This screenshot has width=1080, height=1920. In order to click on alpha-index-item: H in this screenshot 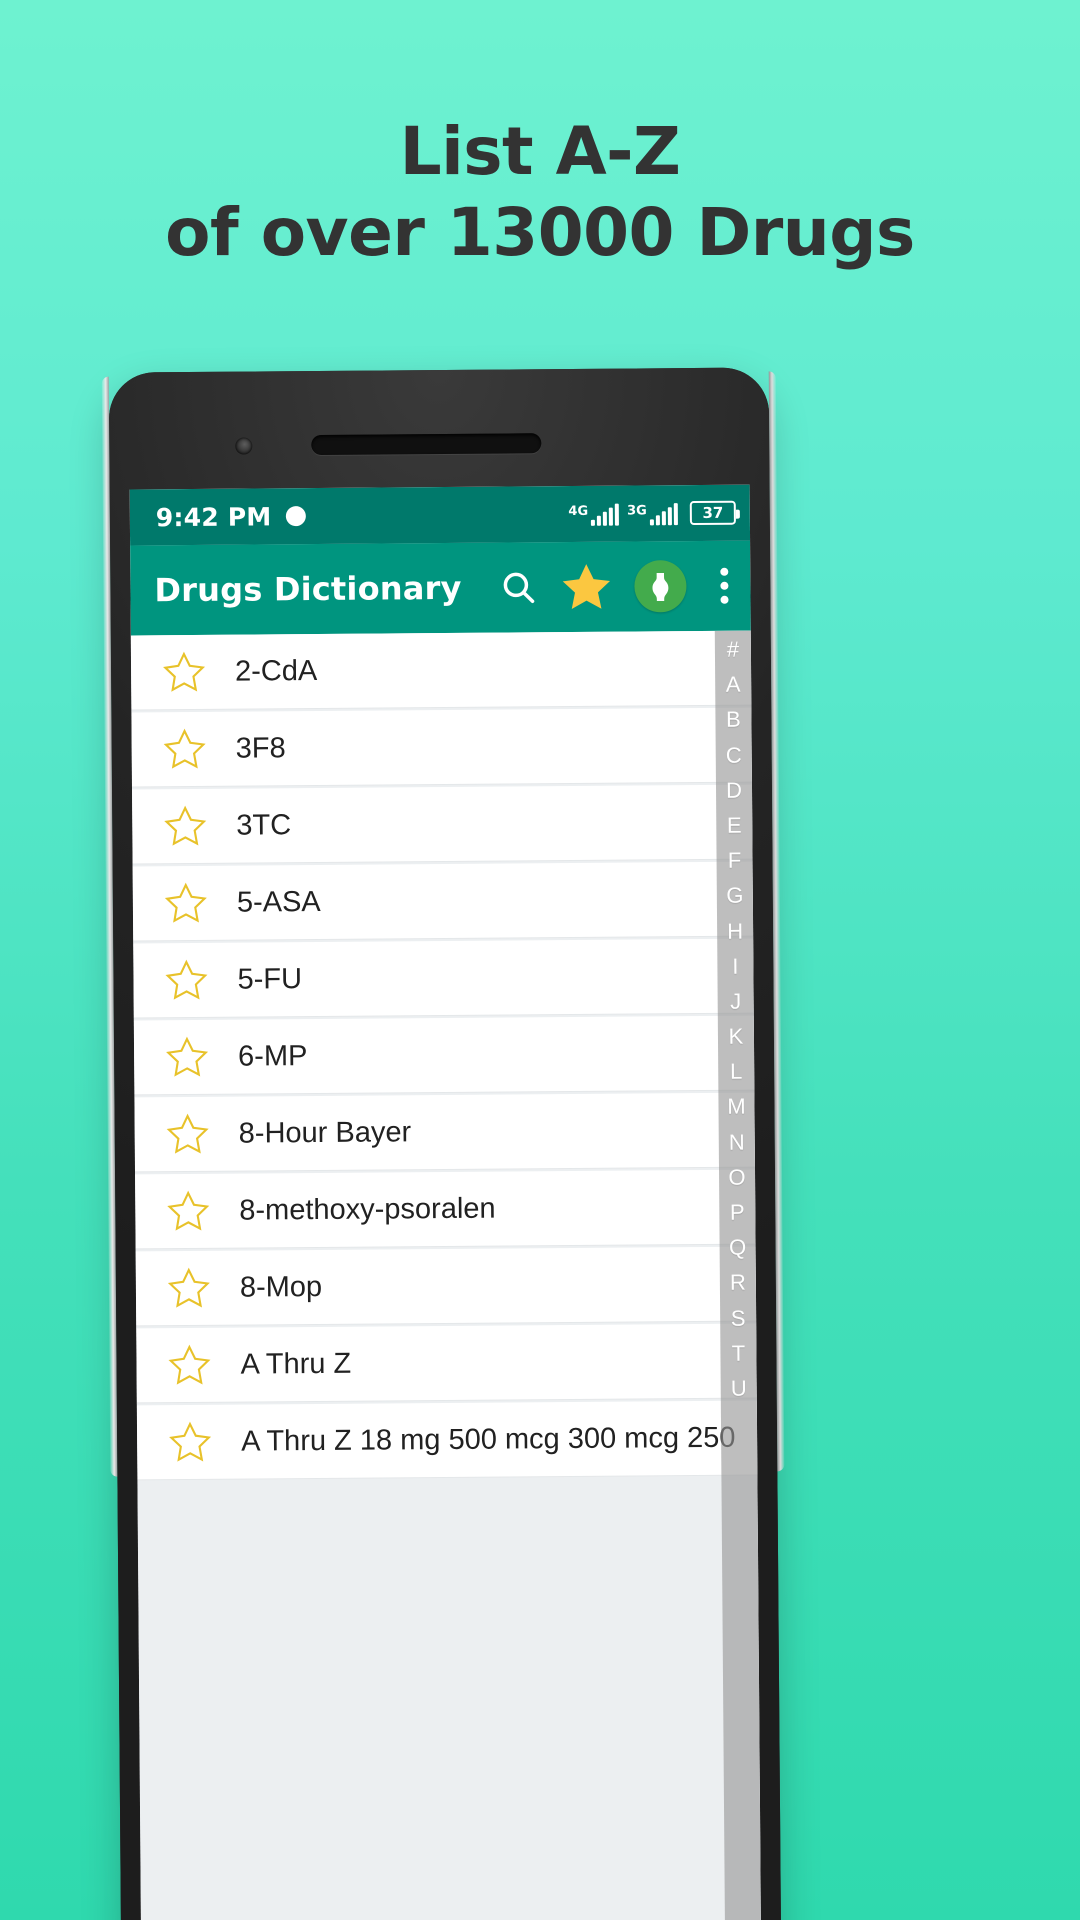, I will do `click(735, 930)`.